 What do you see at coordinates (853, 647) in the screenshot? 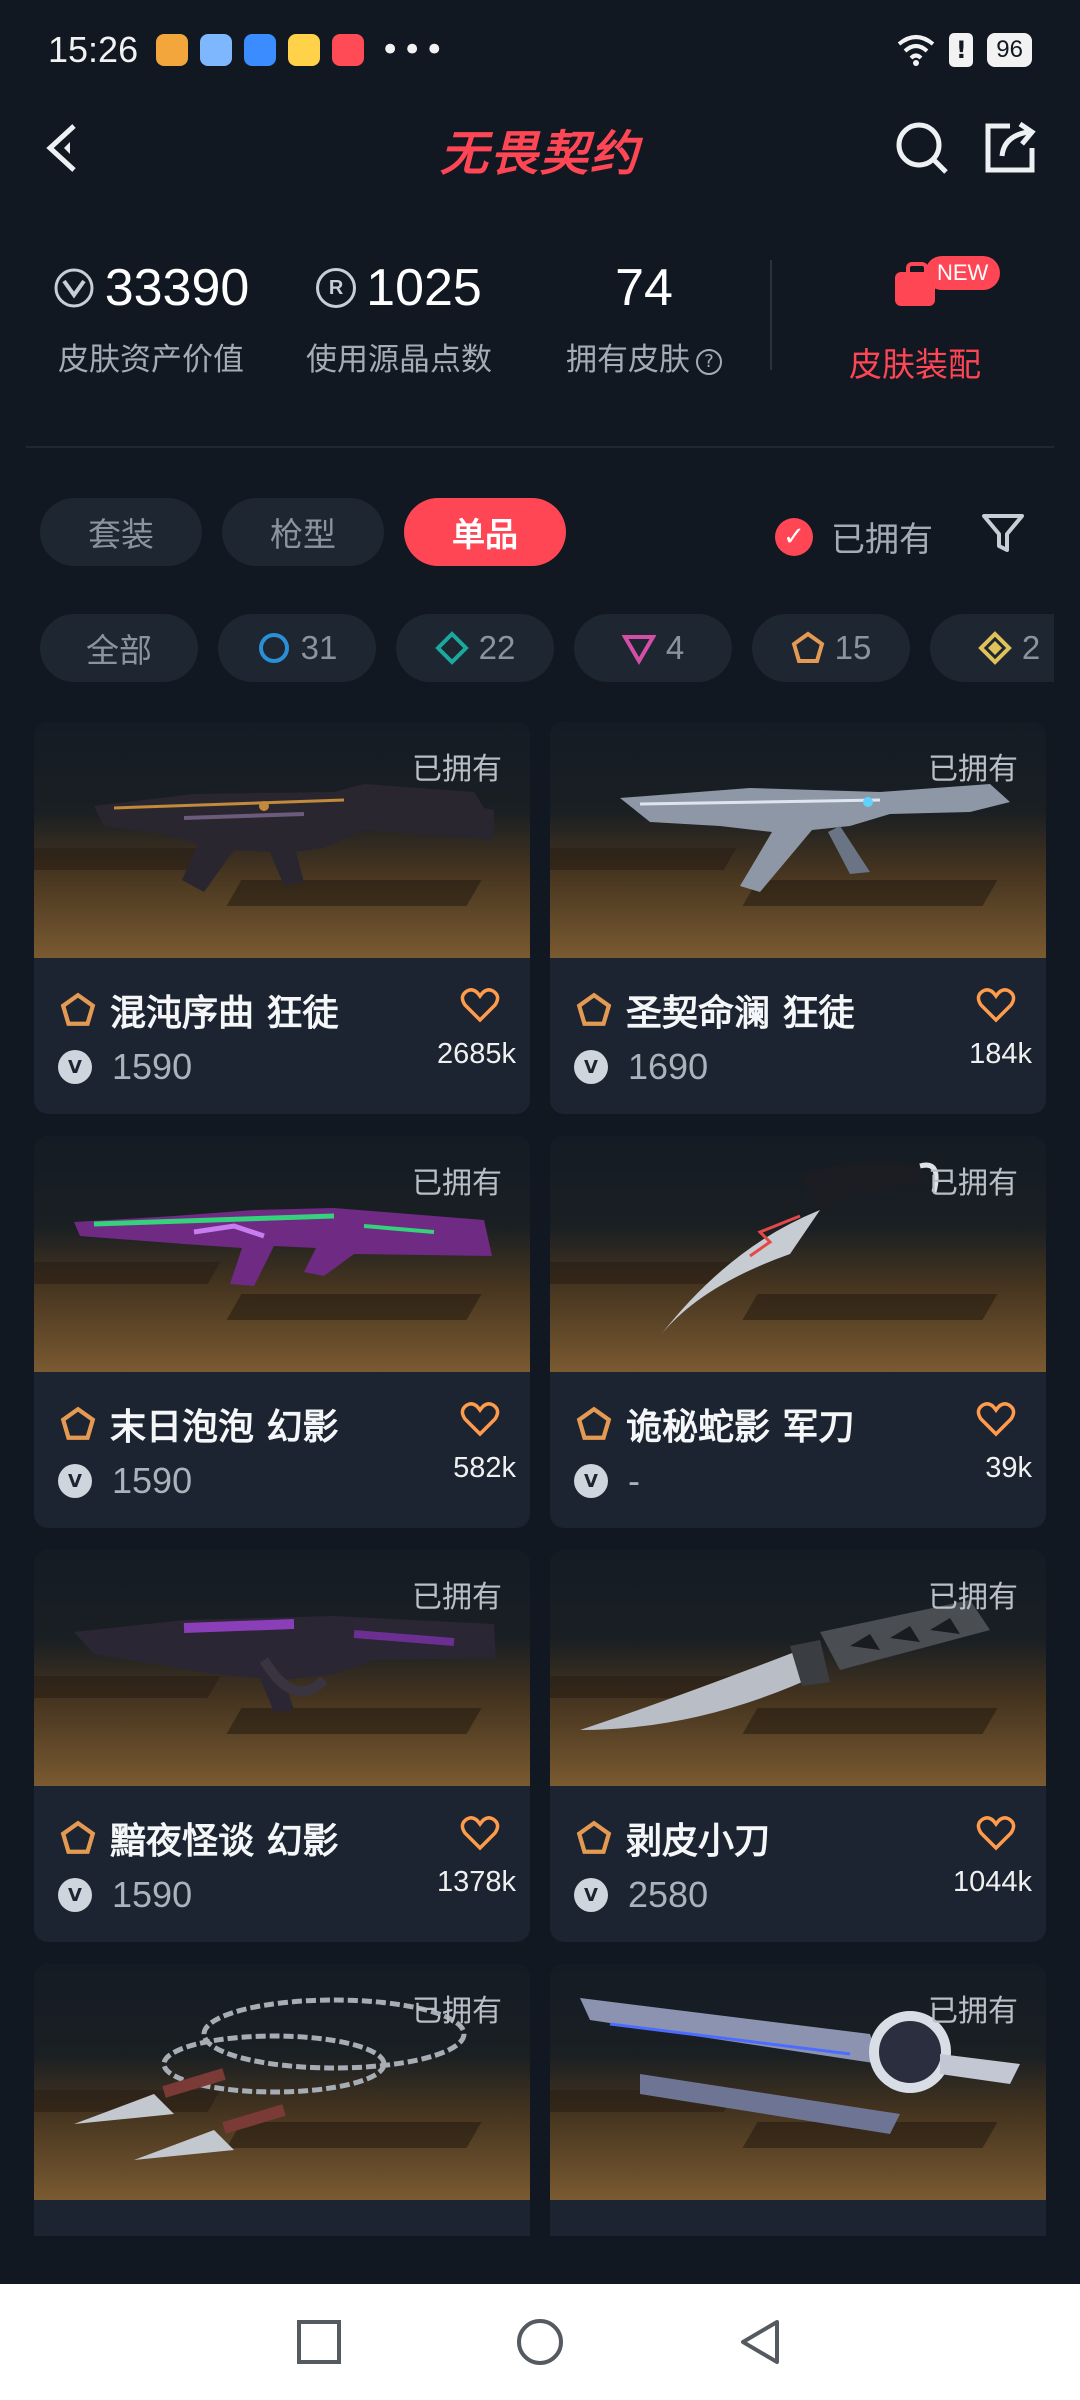
I see `rarity-chip-count: 15` at bounding box center [853, 647].